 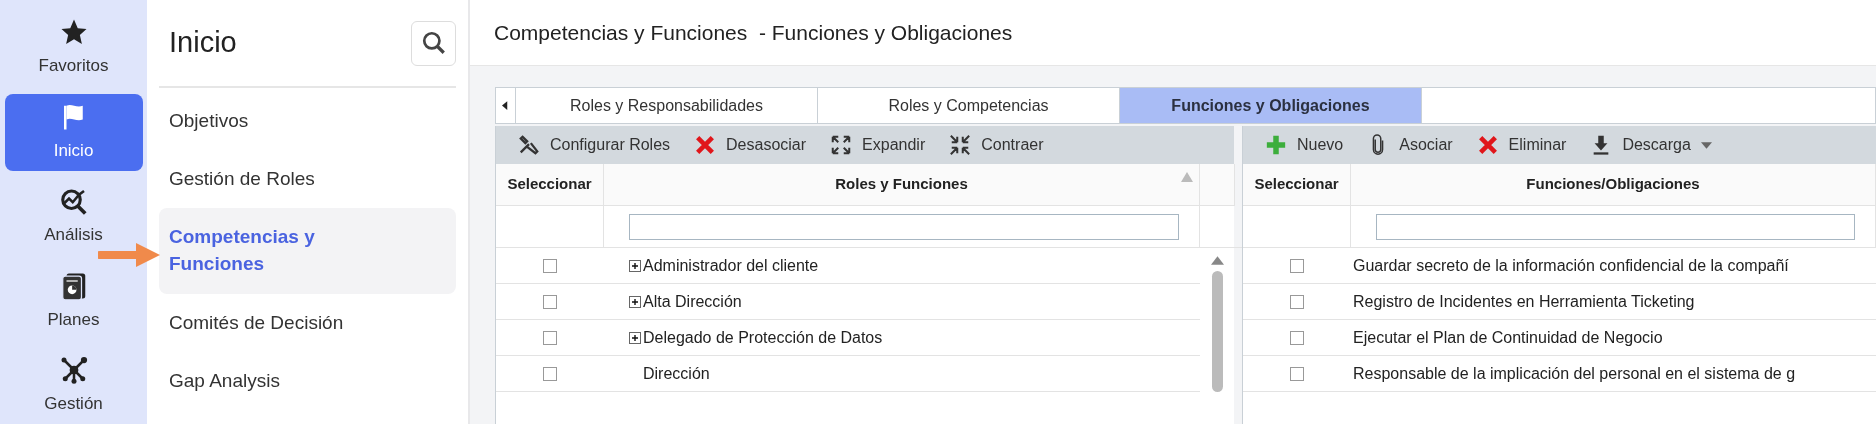 I want to click on search-icon, so click(x=433, y=43).